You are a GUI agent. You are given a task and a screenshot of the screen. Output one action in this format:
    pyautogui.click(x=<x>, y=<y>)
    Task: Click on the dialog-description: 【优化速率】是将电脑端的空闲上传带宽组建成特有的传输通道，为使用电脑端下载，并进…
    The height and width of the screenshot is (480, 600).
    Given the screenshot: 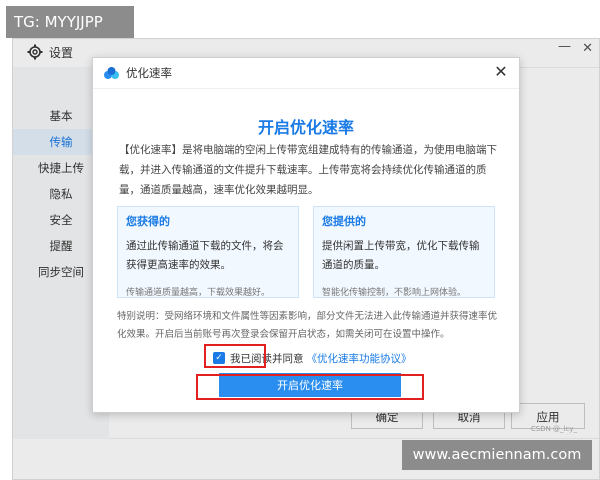 What is the action you would take?
    pyautogui.click(x=308, y=170)
    